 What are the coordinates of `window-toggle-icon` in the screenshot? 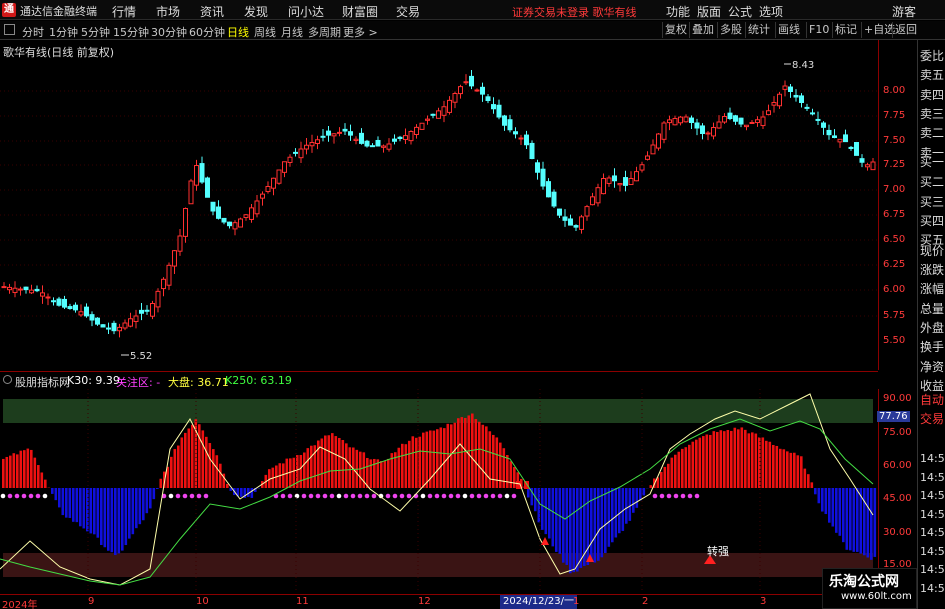 It's located at (9, 29).